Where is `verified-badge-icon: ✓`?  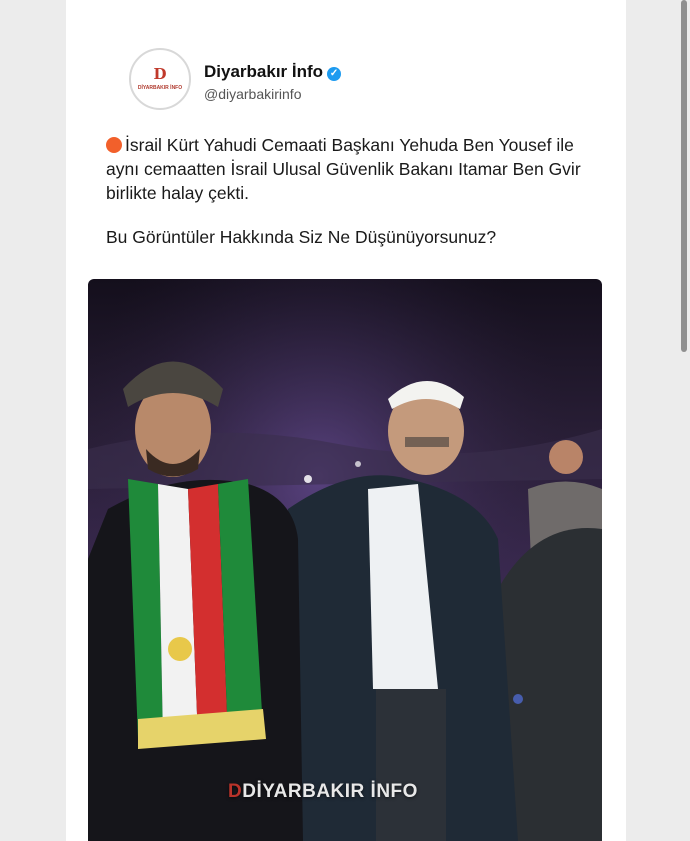
verified-badge-icon: ✓ is located at coordinates (334, 74).